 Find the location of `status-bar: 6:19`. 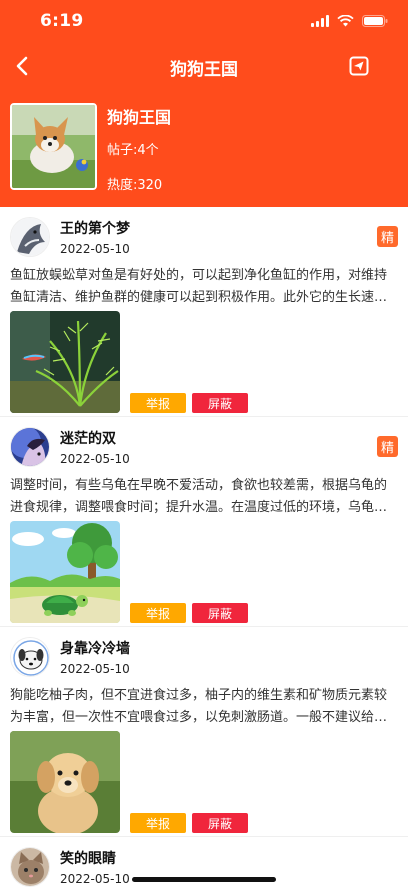

status-bar: 6:19 is located at coordinates (204, 22).